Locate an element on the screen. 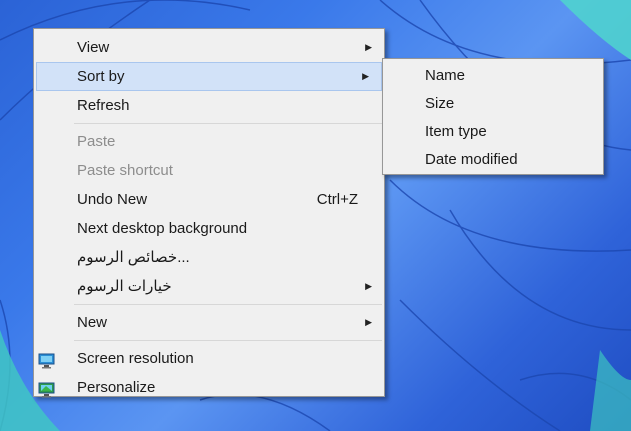  menu-item-label: Refresh is located at coordinates (103, 105).